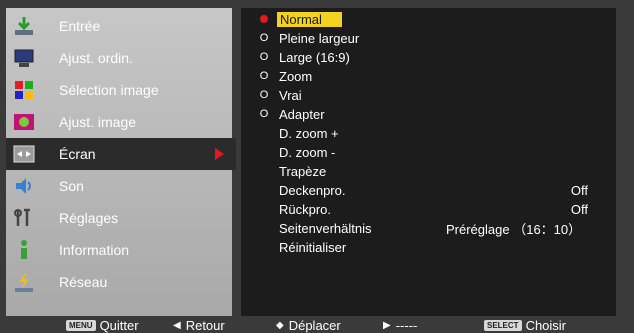 This screenshot has width=634, height=333. Describe the element at coordinates (119, 282) in the screenshot. I see `sidebar-item-reseau: Réseau` at that location.